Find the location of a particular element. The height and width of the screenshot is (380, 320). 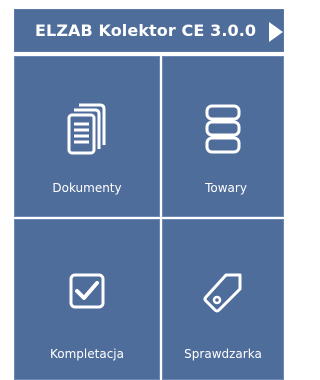

price-tag-icon is located at coordinates (222, 293).